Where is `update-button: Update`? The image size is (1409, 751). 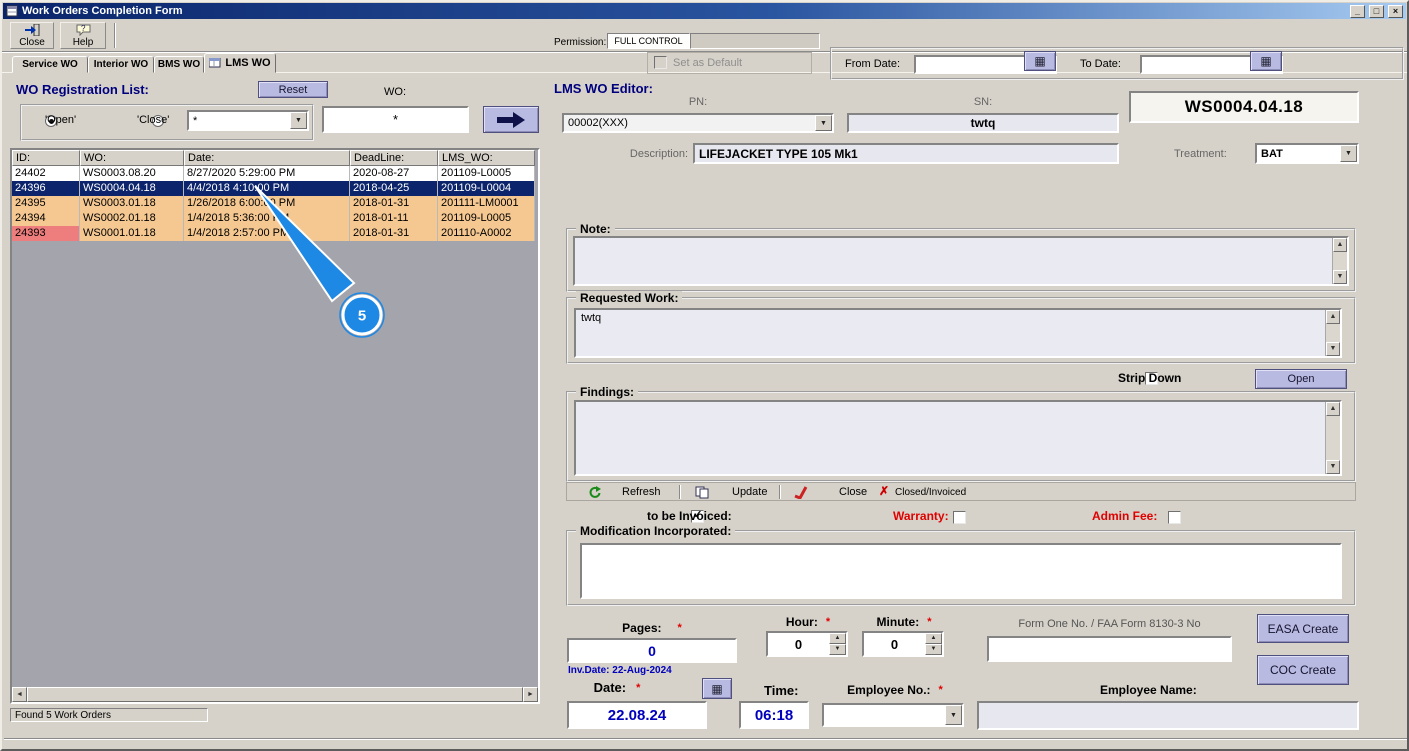 update-button: Update is located at coordinates (749, 492).